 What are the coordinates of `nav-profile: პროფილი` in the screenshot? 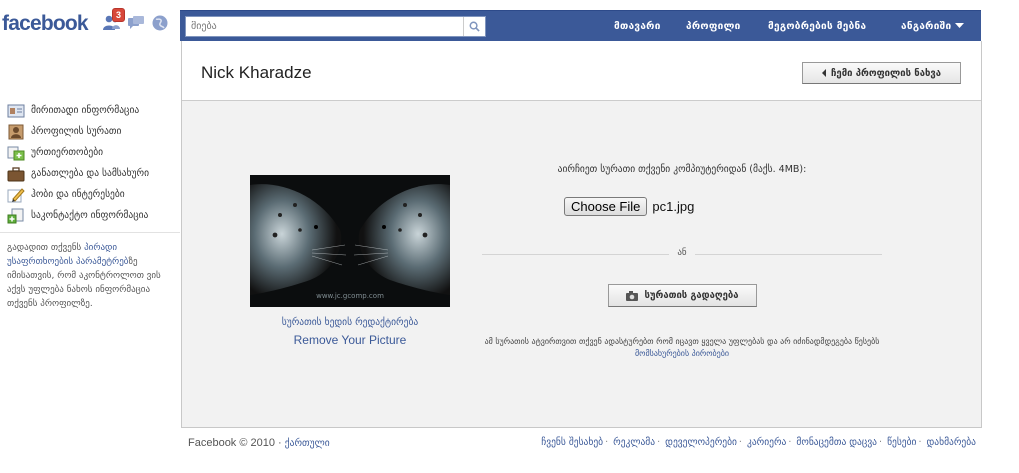 It's located at (713, 26).